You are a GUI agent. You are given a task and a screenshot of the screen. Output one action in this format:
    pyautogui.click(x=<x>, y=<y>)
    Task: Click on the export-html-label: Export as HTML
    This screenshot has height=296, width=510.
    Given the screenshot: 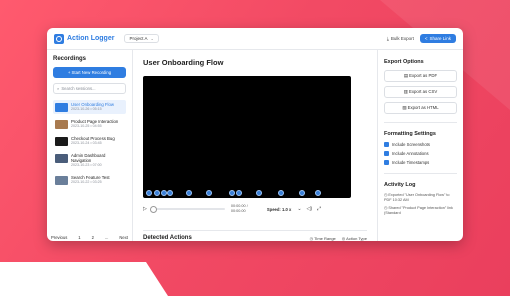 What is the action you would take?
    pyautogui.click(x=423, y=107)
    